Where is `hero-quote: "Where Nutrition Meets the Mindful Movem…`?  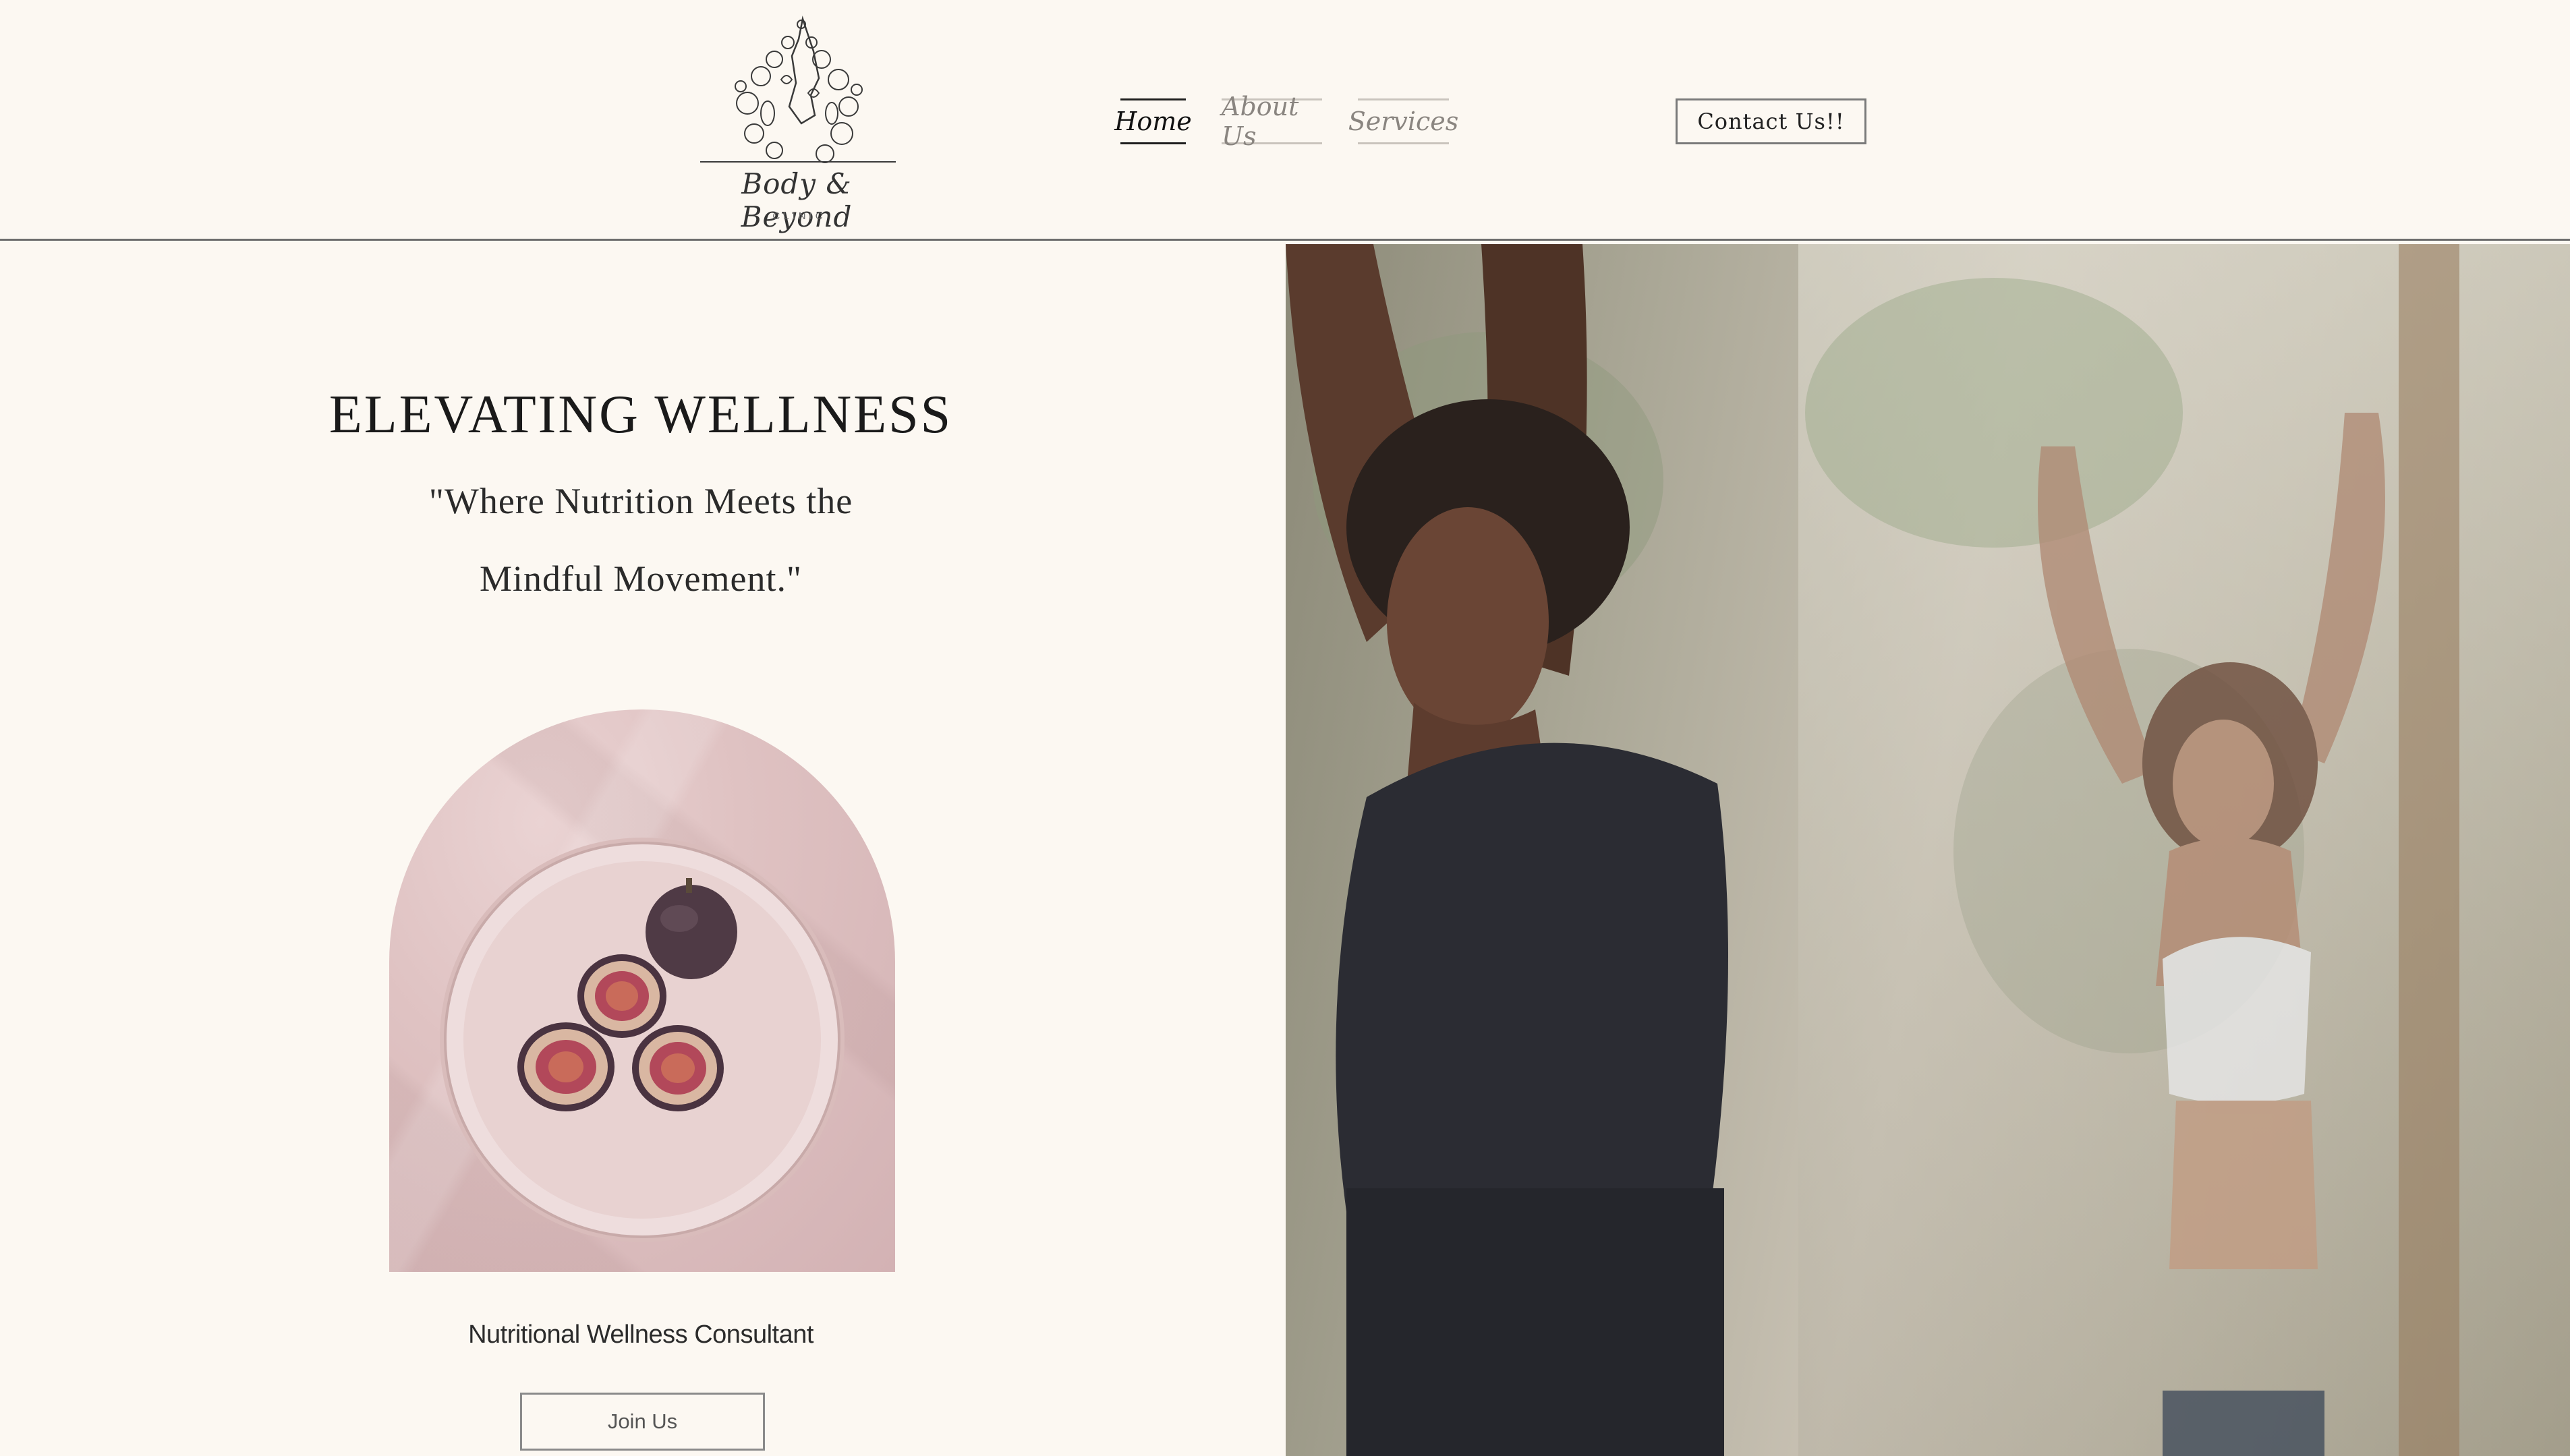 hero-quote: "Where Nutrition Meets the Mindful Movem… is located at coordinates (641, 540).